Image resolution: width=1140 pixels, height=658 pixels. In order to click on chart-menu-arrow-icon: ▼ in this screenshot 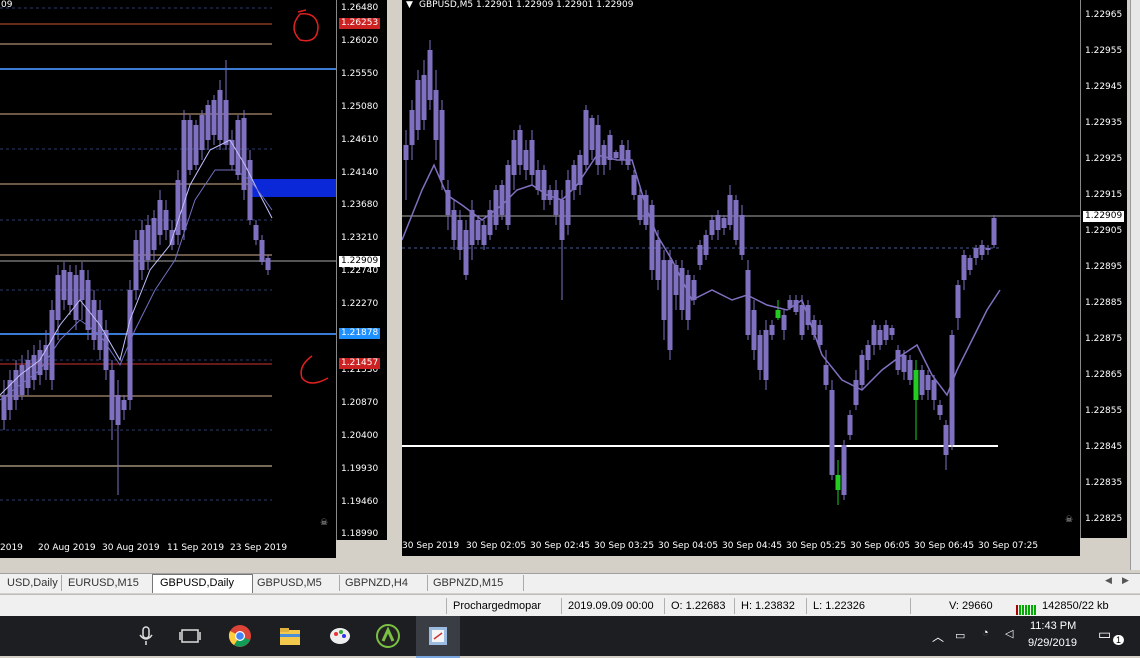, I will do `click(409, 5)`.